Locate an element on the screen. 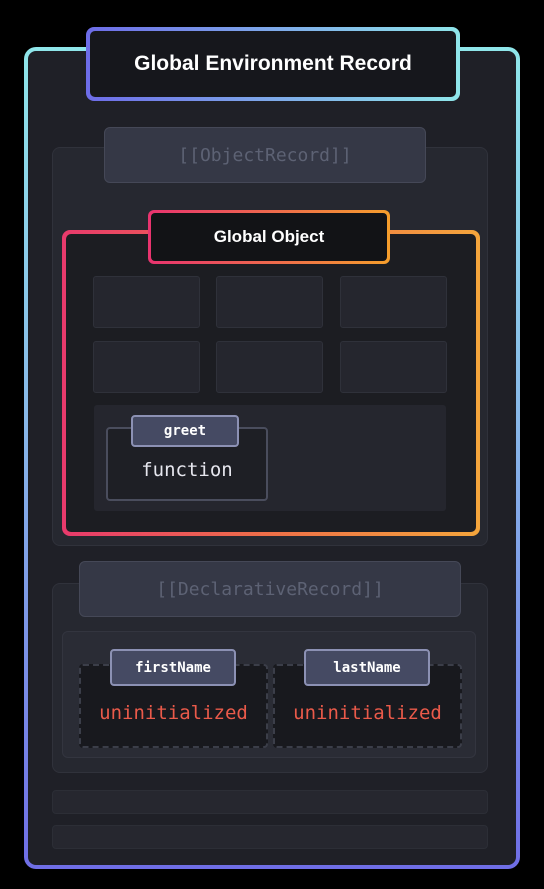 This screenshot has height=889, width=544. global-object-title-box: Global Object is located at coordinates (269, 237).